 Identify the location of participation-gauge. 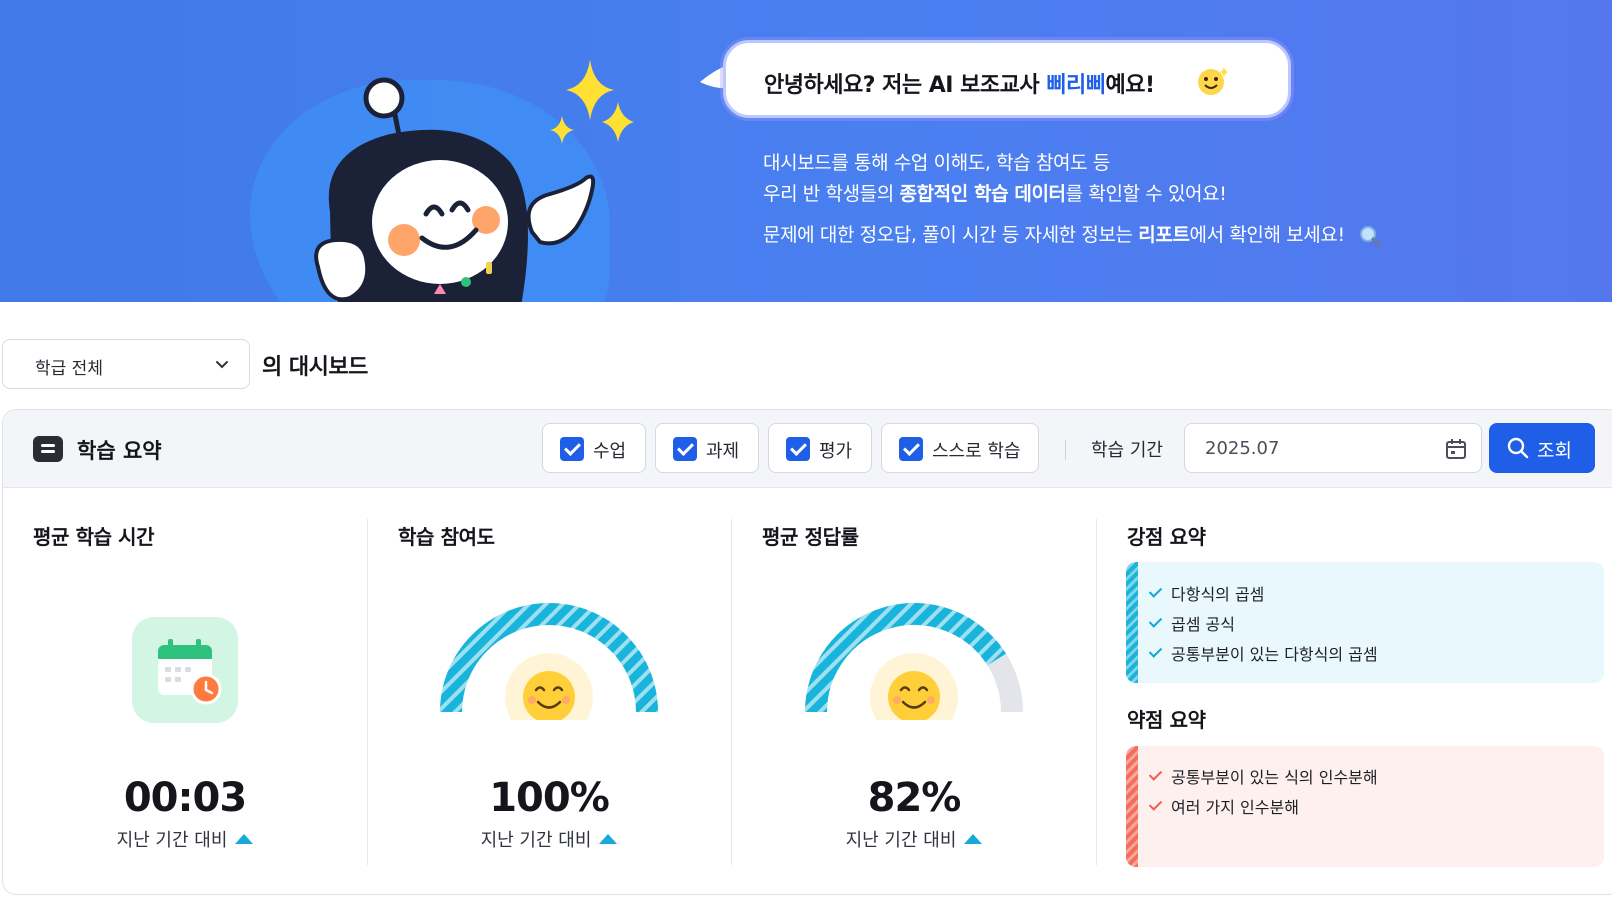
(549, 661).